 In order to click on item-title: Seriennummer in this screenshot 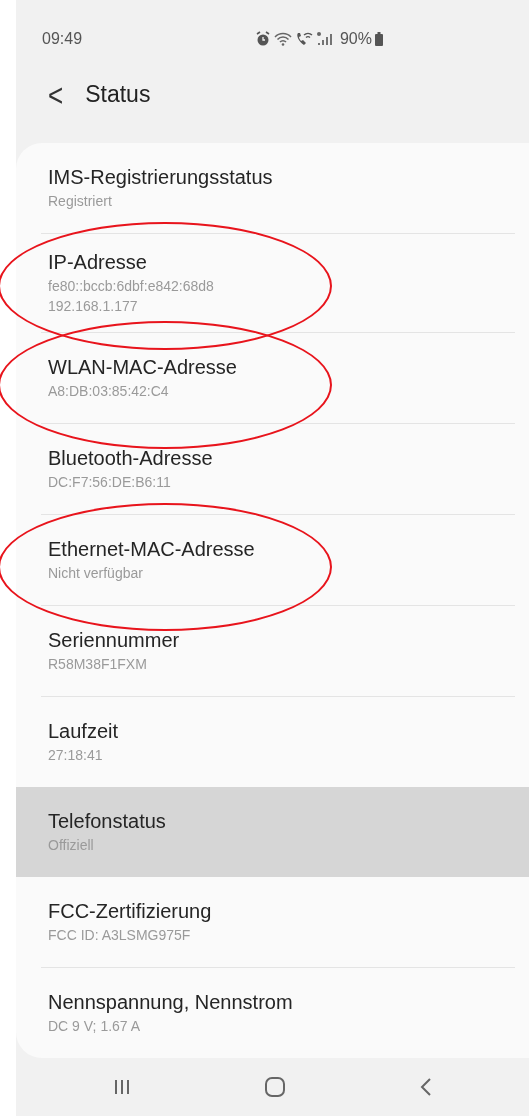, I will do `click(114, 640)`.